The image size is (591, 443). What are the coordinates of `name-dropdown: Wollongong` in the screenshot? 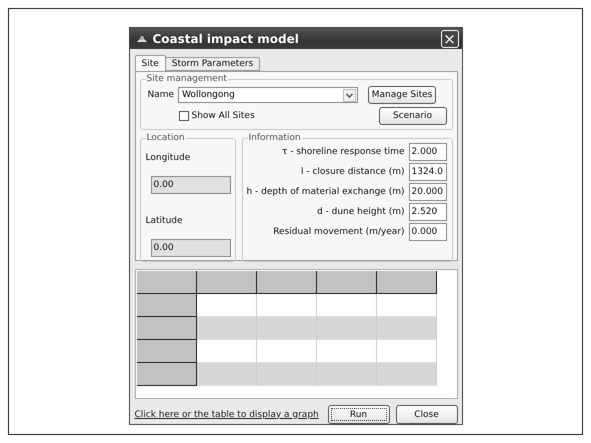 It's located at (268, 95).